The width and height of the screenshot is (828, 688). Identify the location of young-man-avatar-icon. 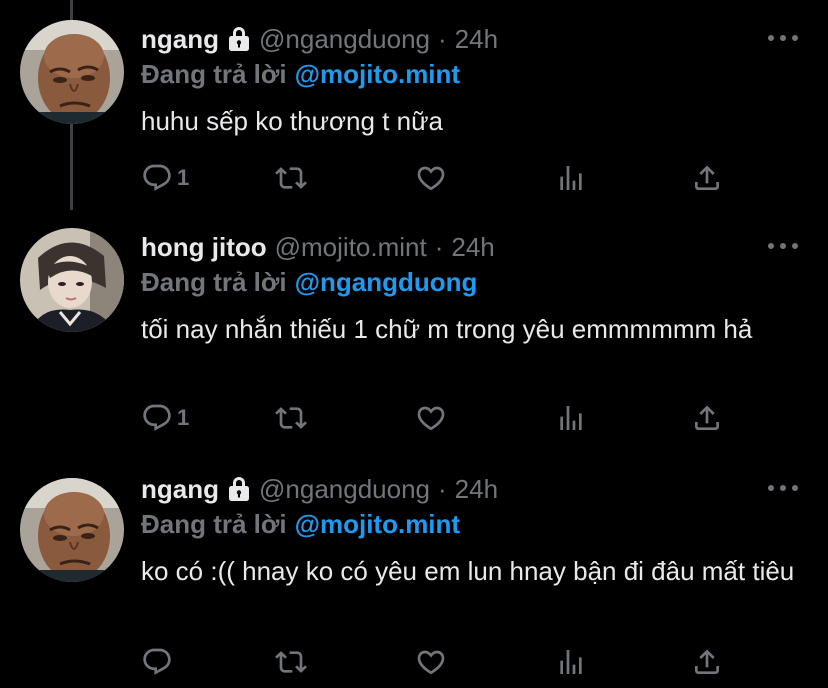
(72, 280).